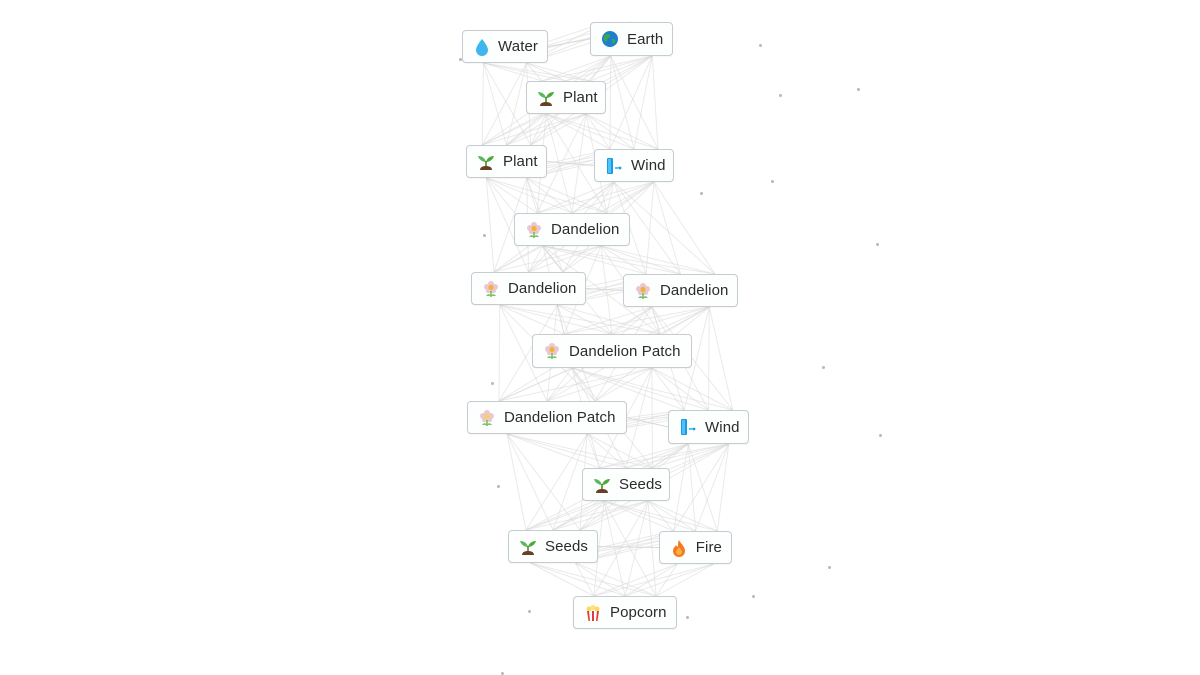 The height and width of the screenshot is (675, 1200). Describe the element at coordinates (625, 612) in the screenshot. I see `element-popcorn: Popcorn` at that location.